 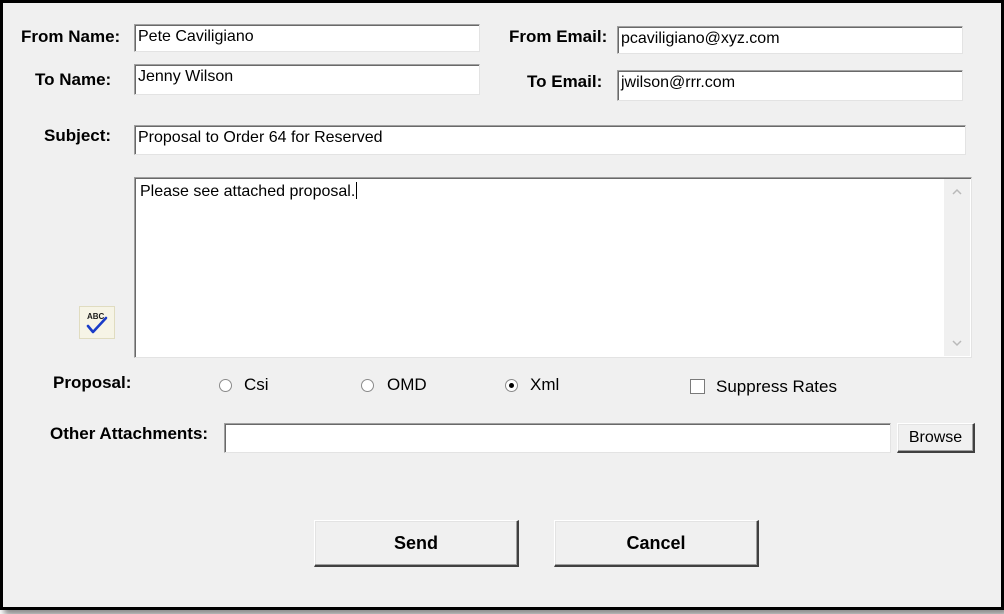 I want to click on suppress-rates-checkbox, so click(x=697, y=386).